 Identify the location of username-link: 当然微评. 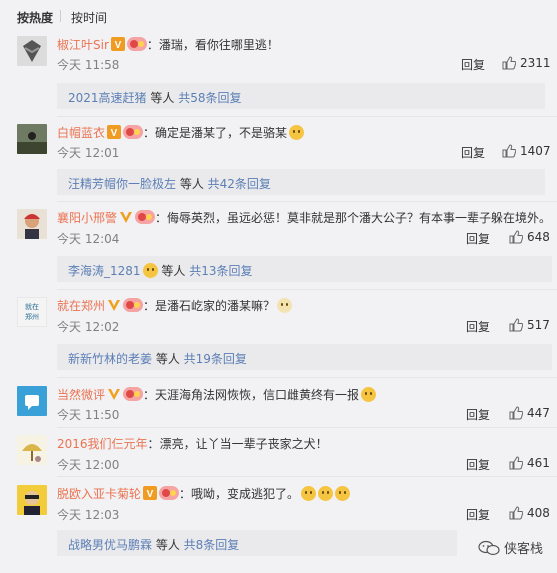
(81, 395).